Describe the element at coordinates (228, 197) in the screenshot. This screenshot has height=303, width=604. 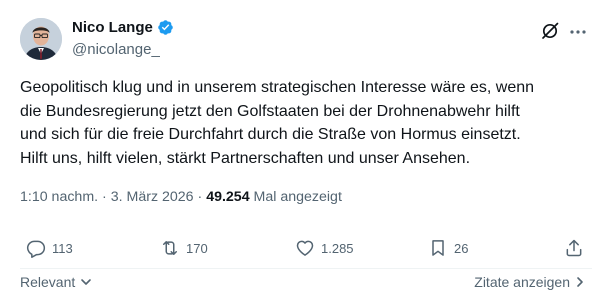
I see `views-count: 49.254` at that location.